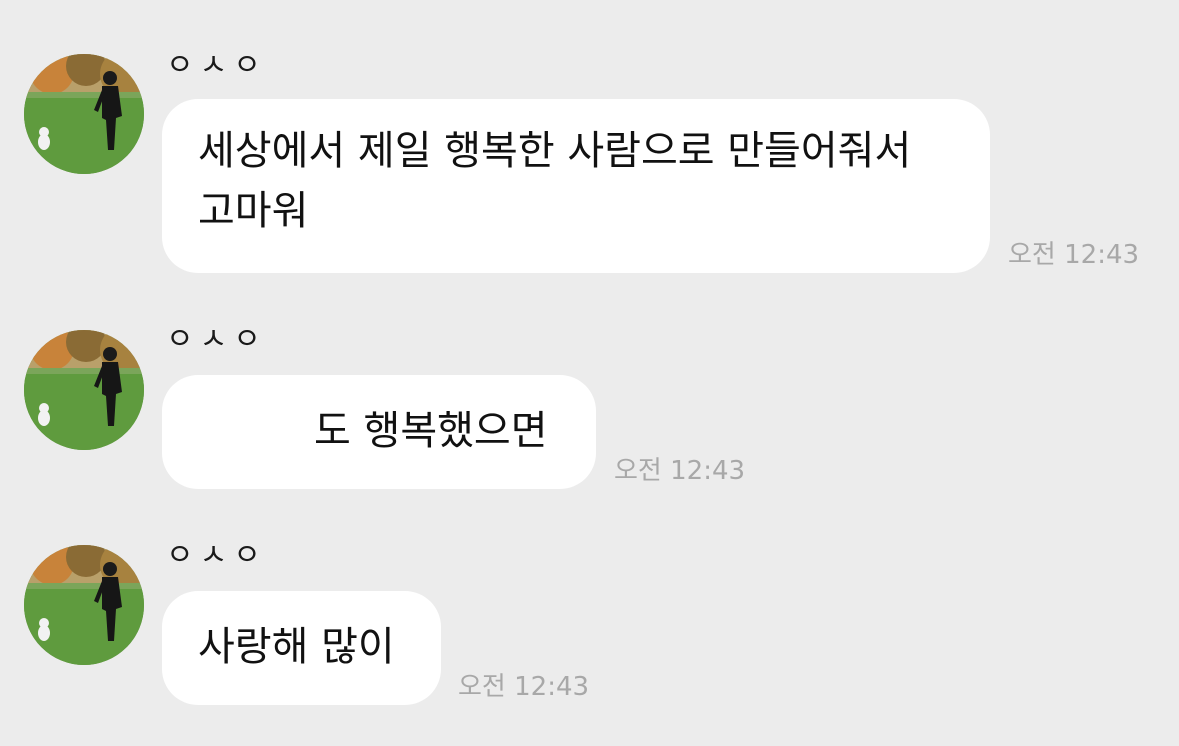 Image resolution: width=1179 pixels, height=746 pixels. I want to click on message-text-line: 고마워, so click(253, 211).